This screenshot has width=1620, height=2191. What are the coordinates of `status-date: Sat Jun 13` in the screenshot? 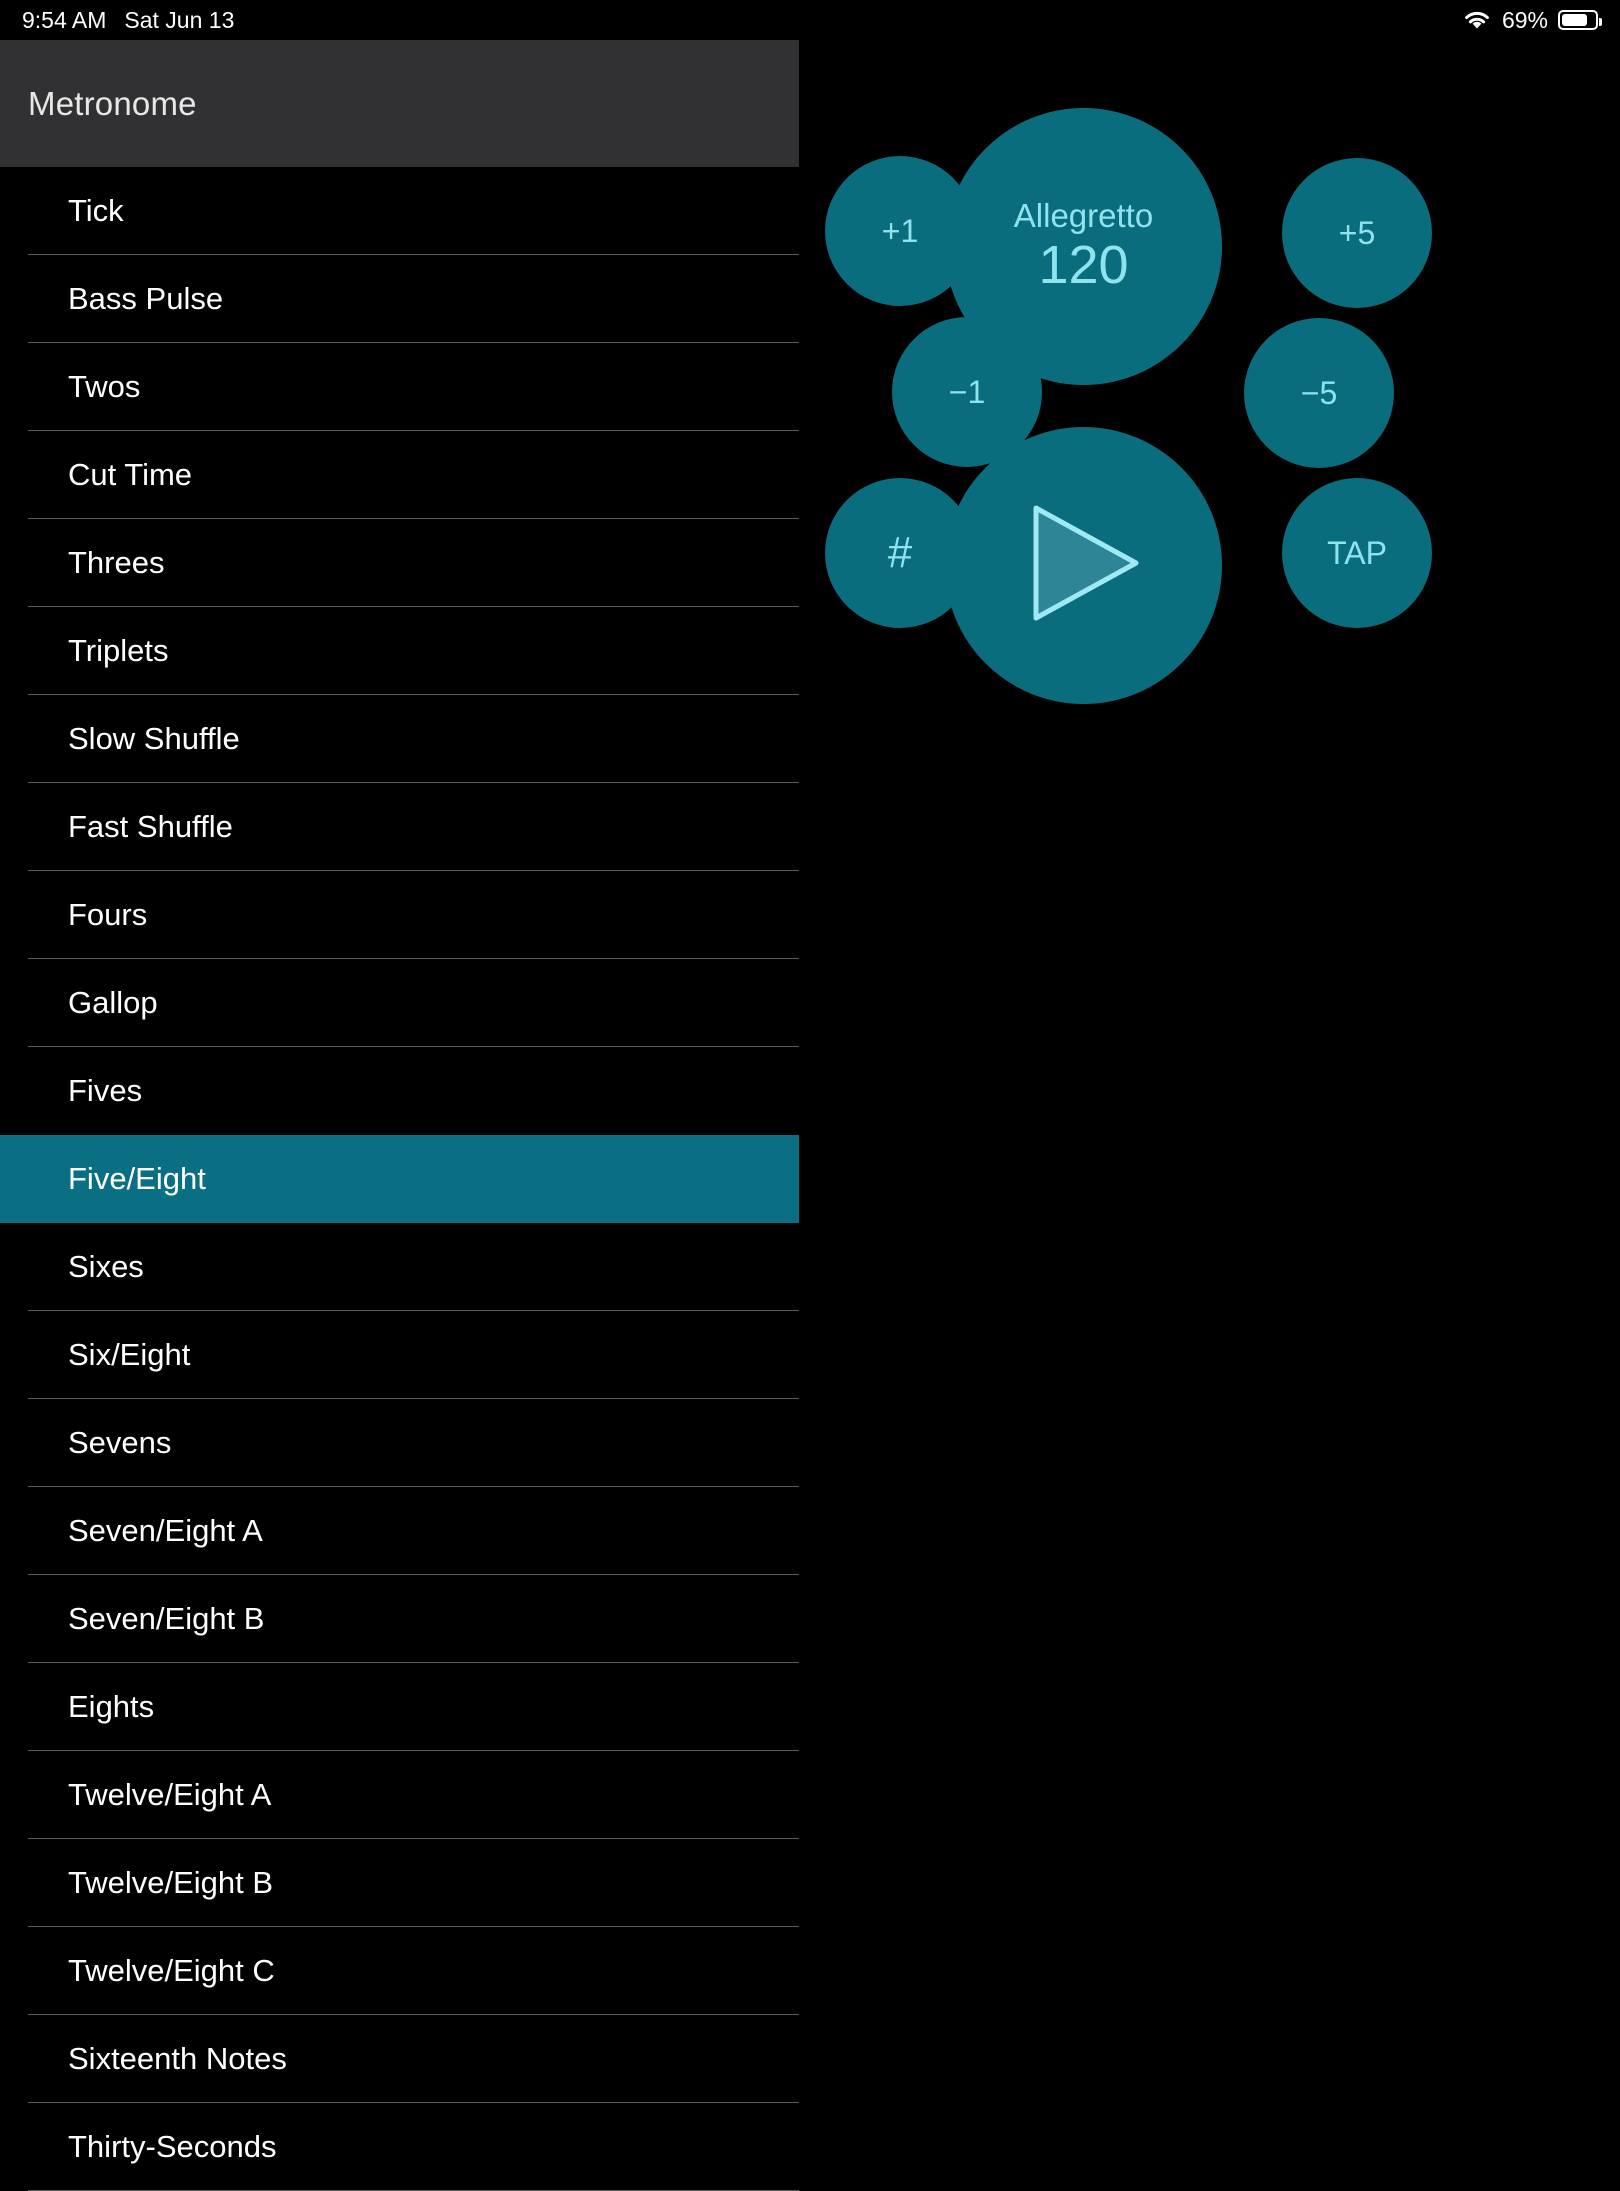 It's located at (179, 19).